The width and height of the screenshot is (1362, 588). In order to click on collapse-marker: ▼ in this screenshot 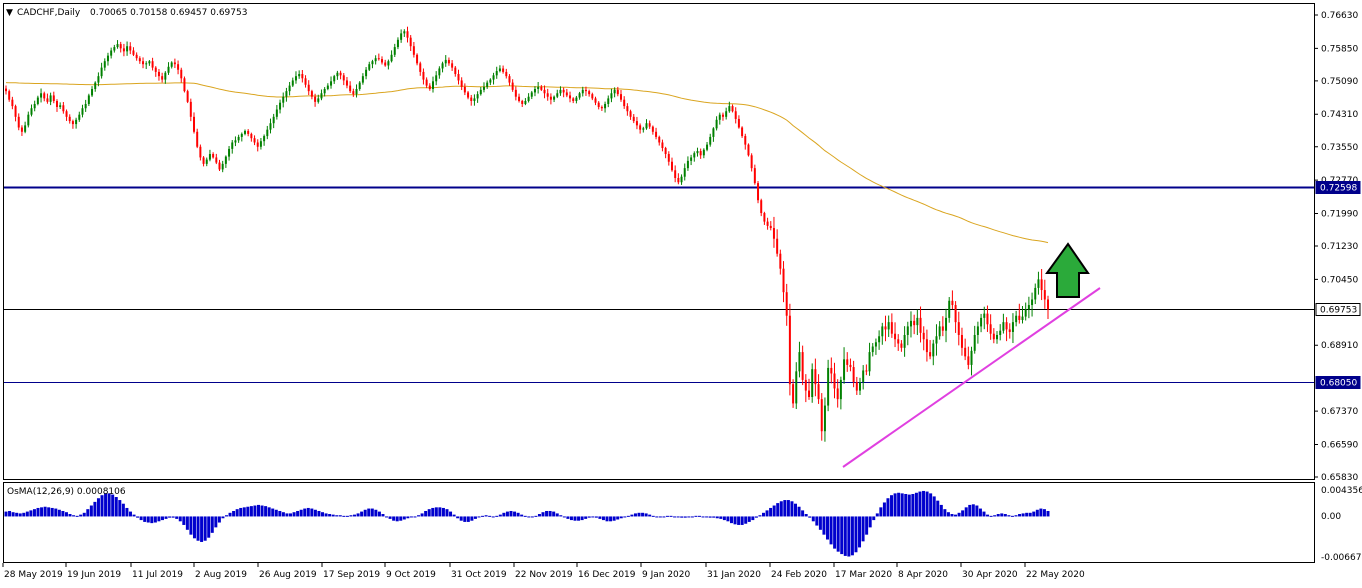, I will do `click(9, 13)`.